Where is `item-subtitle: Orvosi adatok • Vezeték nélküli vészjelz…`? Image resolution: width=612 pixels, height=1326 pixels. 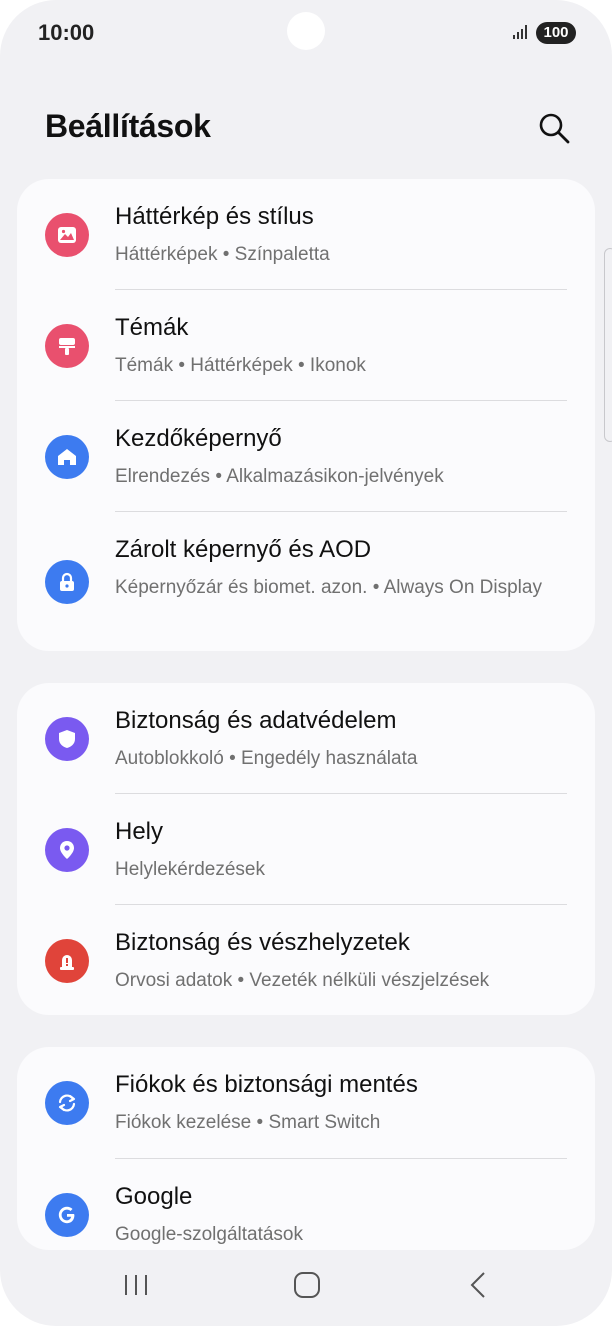 item-subtitle: Orvosi adatok • Vezeték nélküli vészjelz… is located at coordinates (302, 980).